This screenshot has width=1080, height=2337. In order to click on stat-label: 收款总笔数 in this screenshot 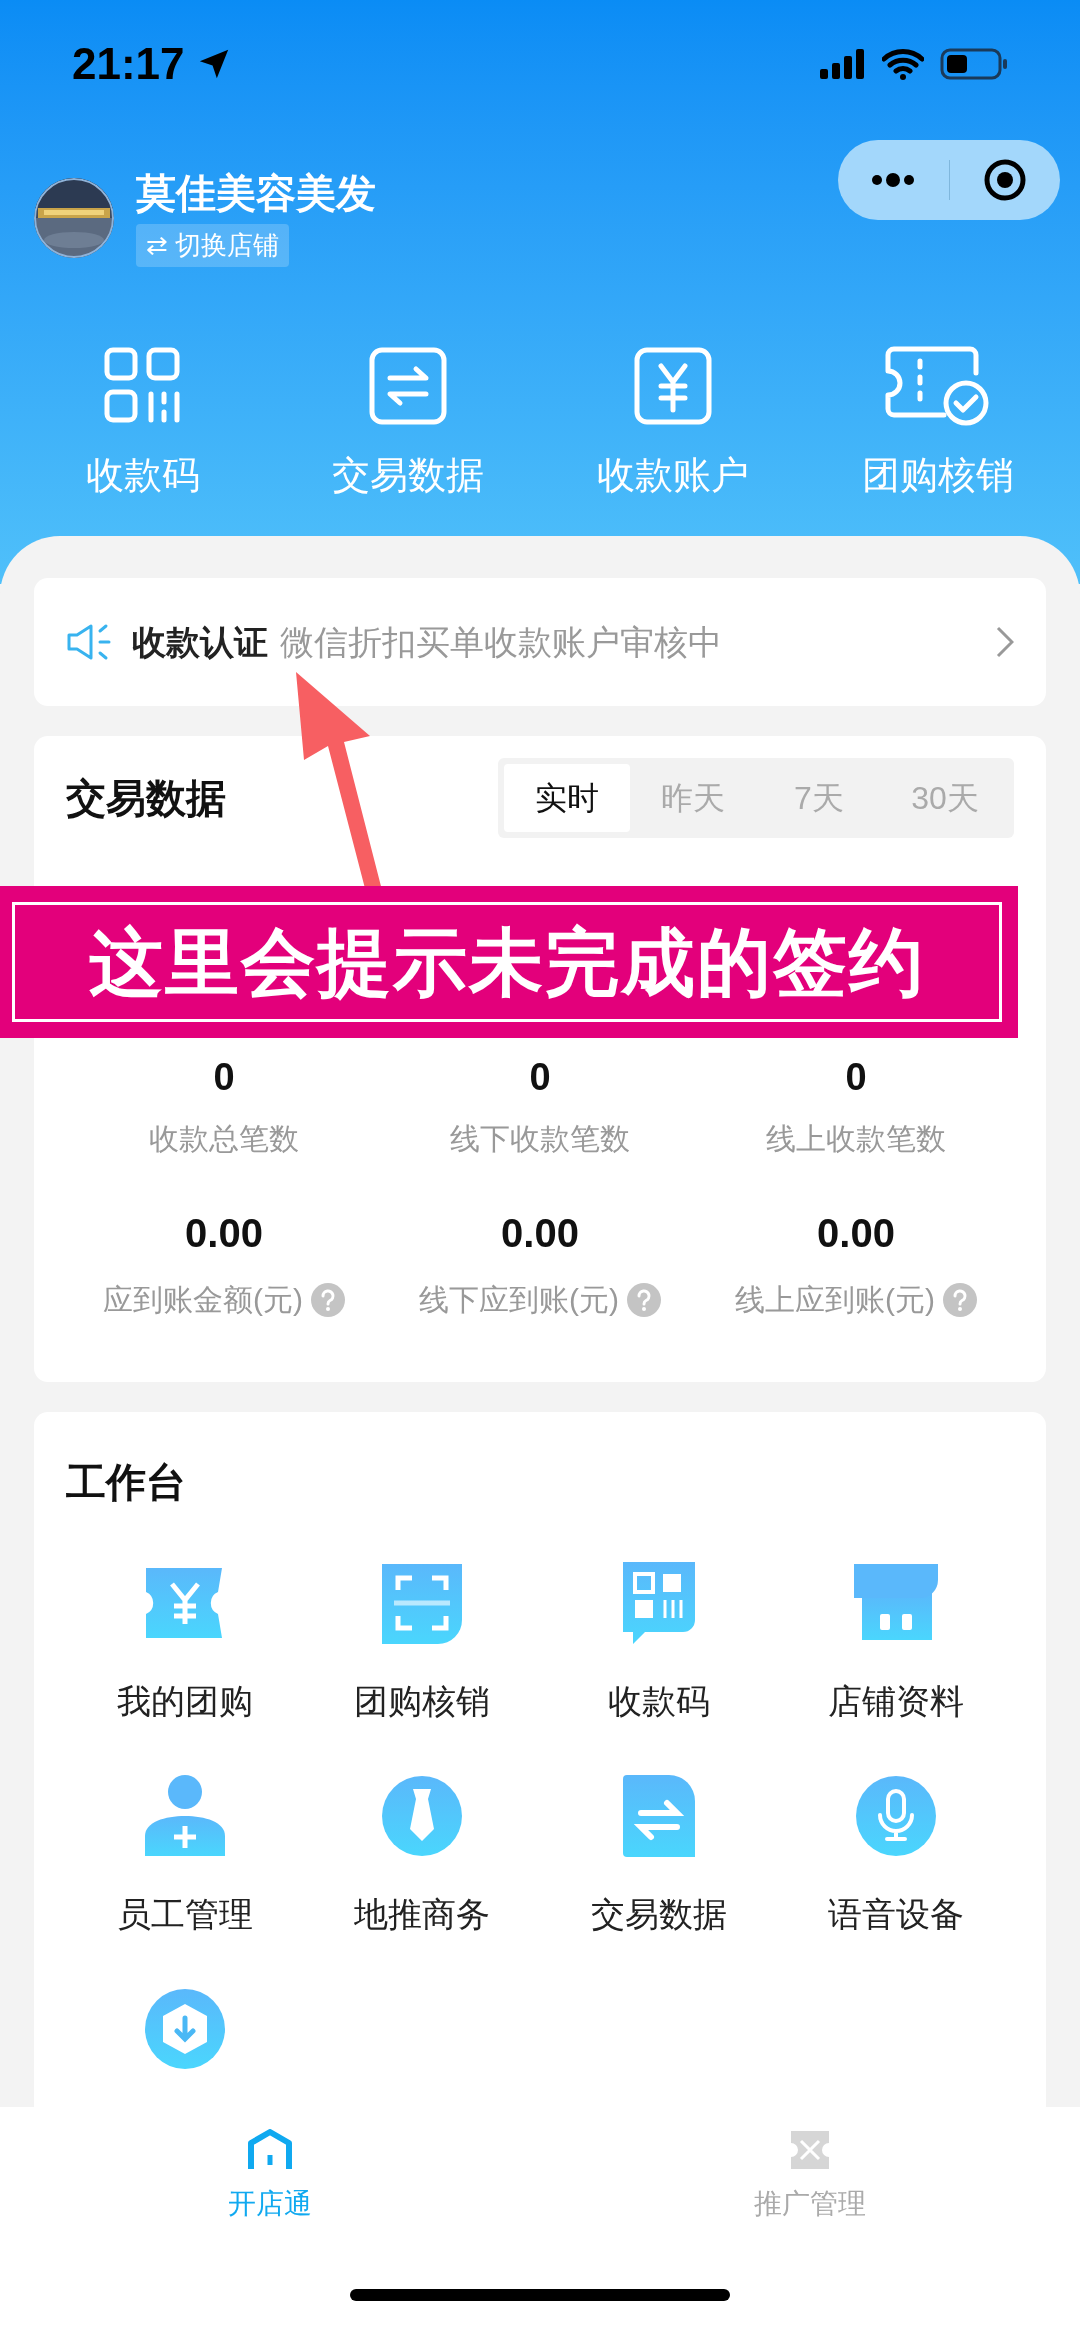, I will do `click(224, 1139)`.